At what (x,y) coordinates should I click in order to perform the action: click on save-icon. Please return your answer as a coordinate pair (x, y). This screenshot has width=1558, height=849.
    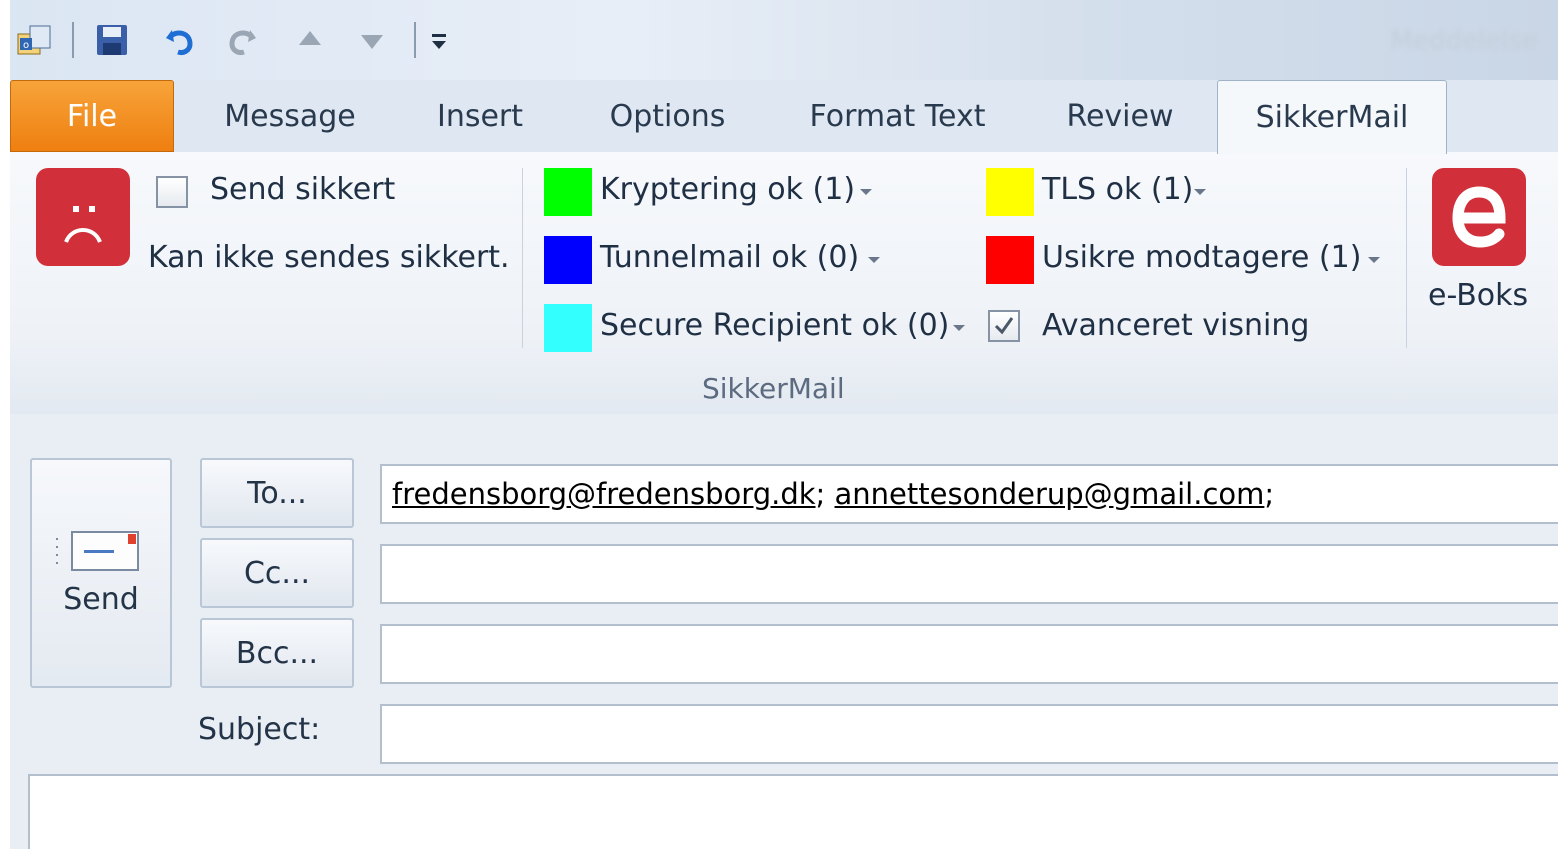
    Looking at the image, I should click on (112, 40).